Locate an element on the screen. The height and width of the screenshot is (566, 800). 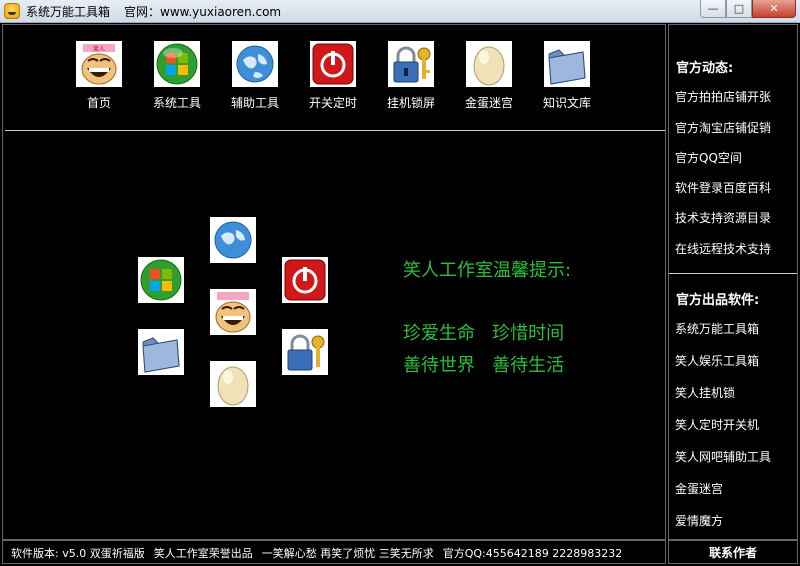
globe-icon is located at coordinates (255, 64).